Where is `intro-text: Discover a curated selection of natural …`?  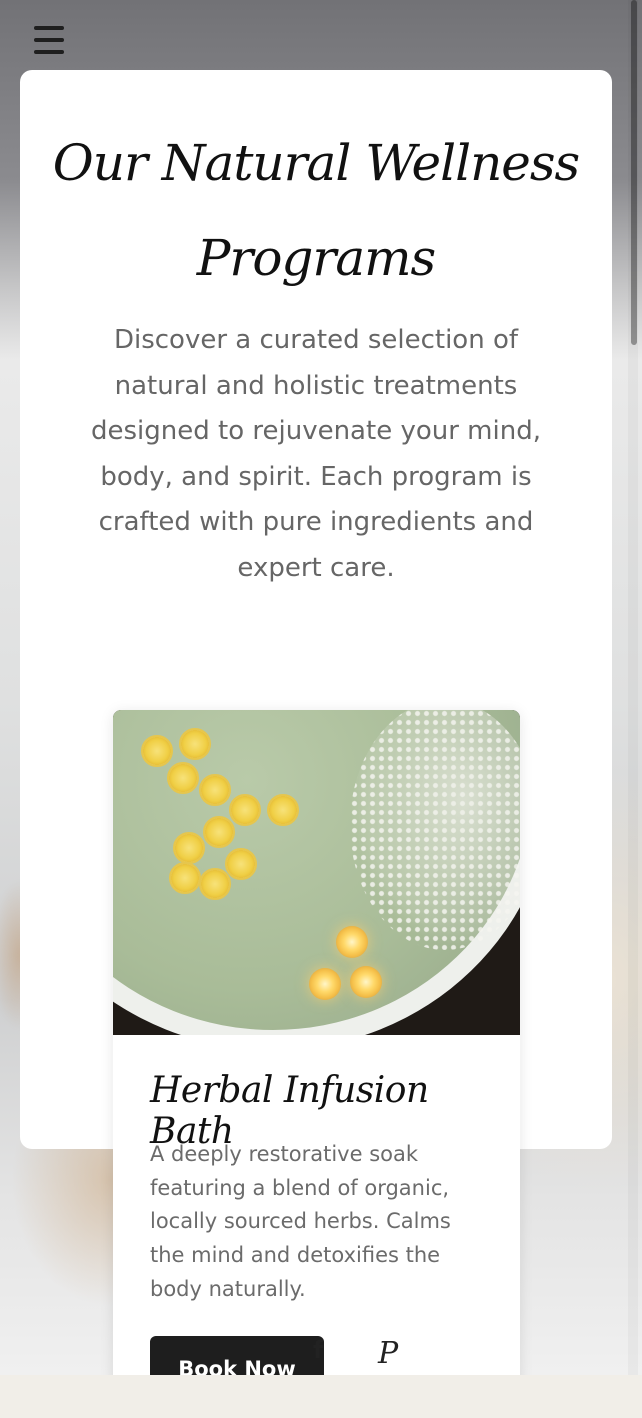
intro-text: Discover a curated selection of natural … is located at coordinates (316, 454).